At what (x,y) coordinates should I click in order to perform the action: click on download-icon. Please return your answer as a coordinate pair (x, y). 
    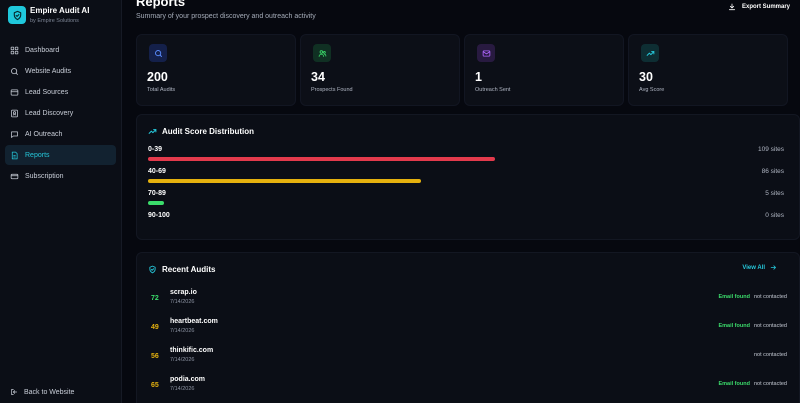
    Looking at the image, I should click on (732, 7).